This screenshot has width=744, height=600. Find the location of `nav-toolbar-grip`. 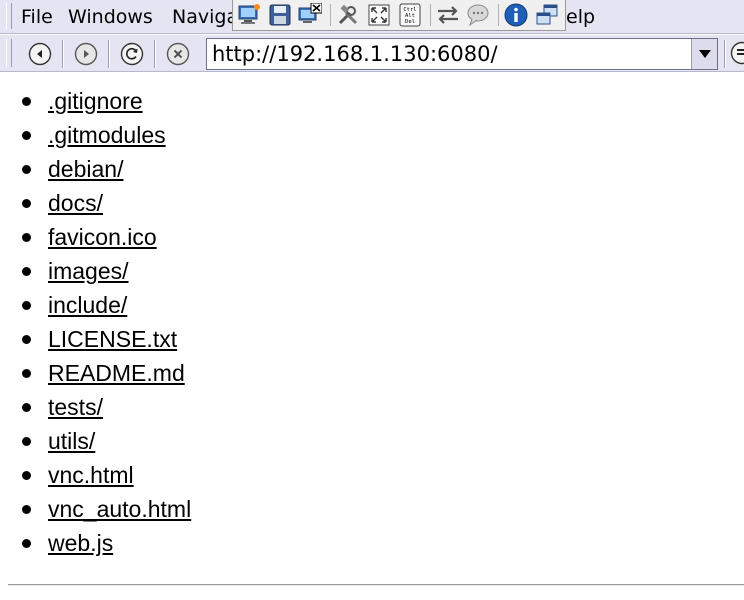

nav-toolbar-grip is located at coordinates (9, 53).